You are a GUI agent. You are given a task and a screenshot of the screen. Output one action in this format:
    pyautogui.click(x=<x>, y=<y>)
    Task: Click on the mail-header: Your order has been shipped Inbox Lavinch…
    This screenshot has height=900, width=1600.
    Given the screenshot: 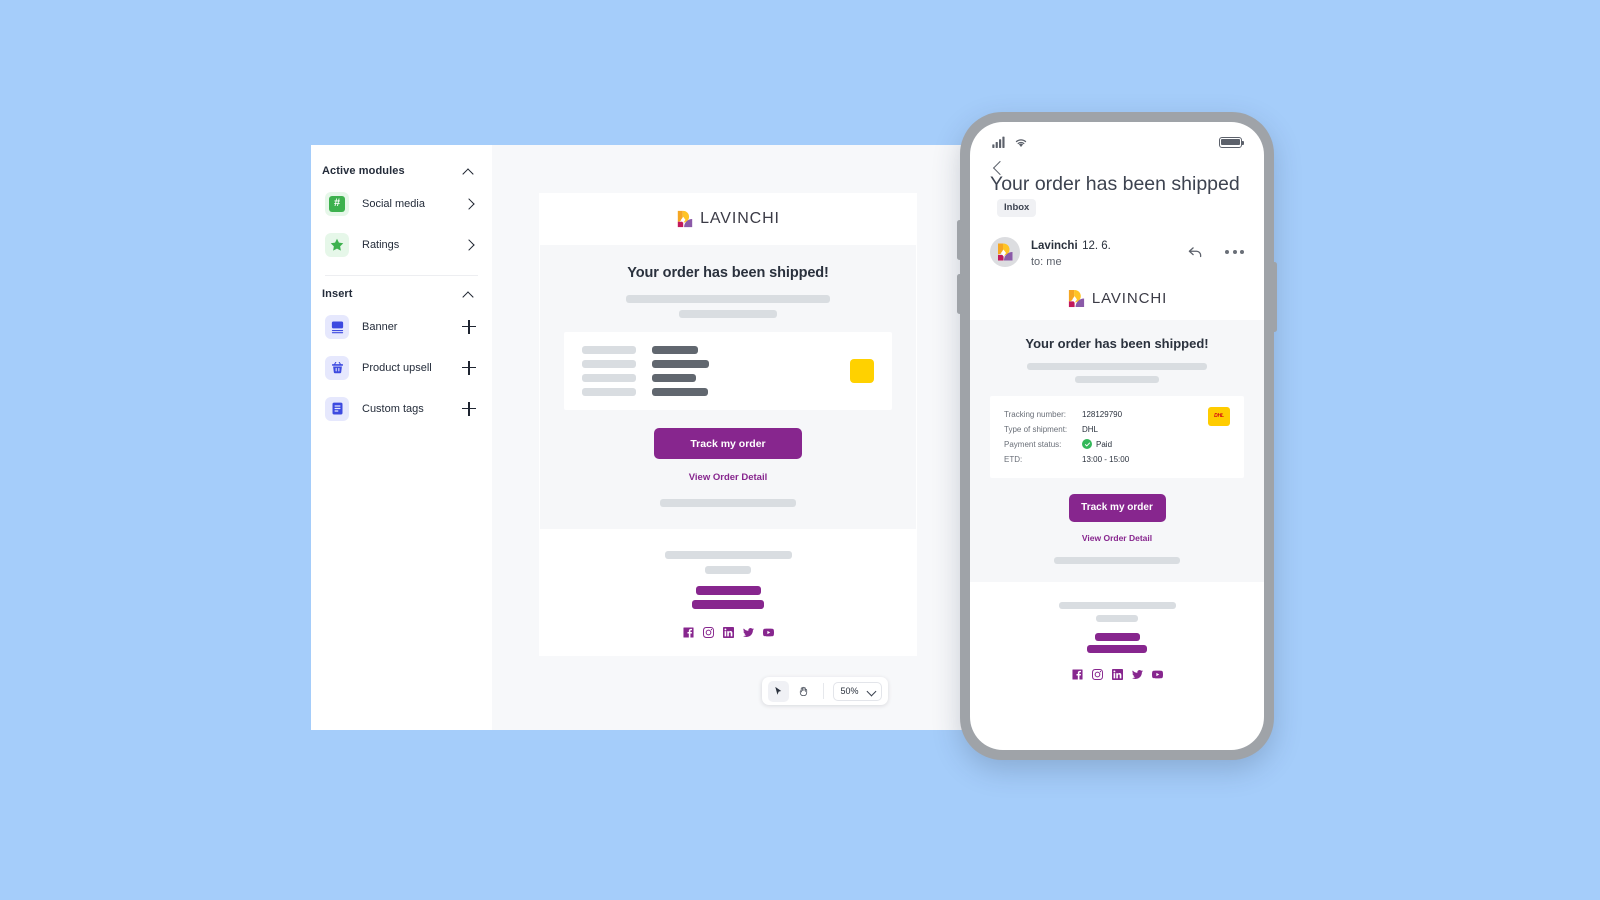 What is the action you would take?
    pyautogui.click(x=1117, y=211)
    